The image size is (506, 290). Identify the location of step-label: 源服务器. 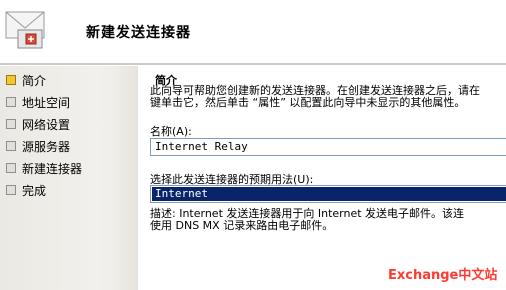
(46, 146).